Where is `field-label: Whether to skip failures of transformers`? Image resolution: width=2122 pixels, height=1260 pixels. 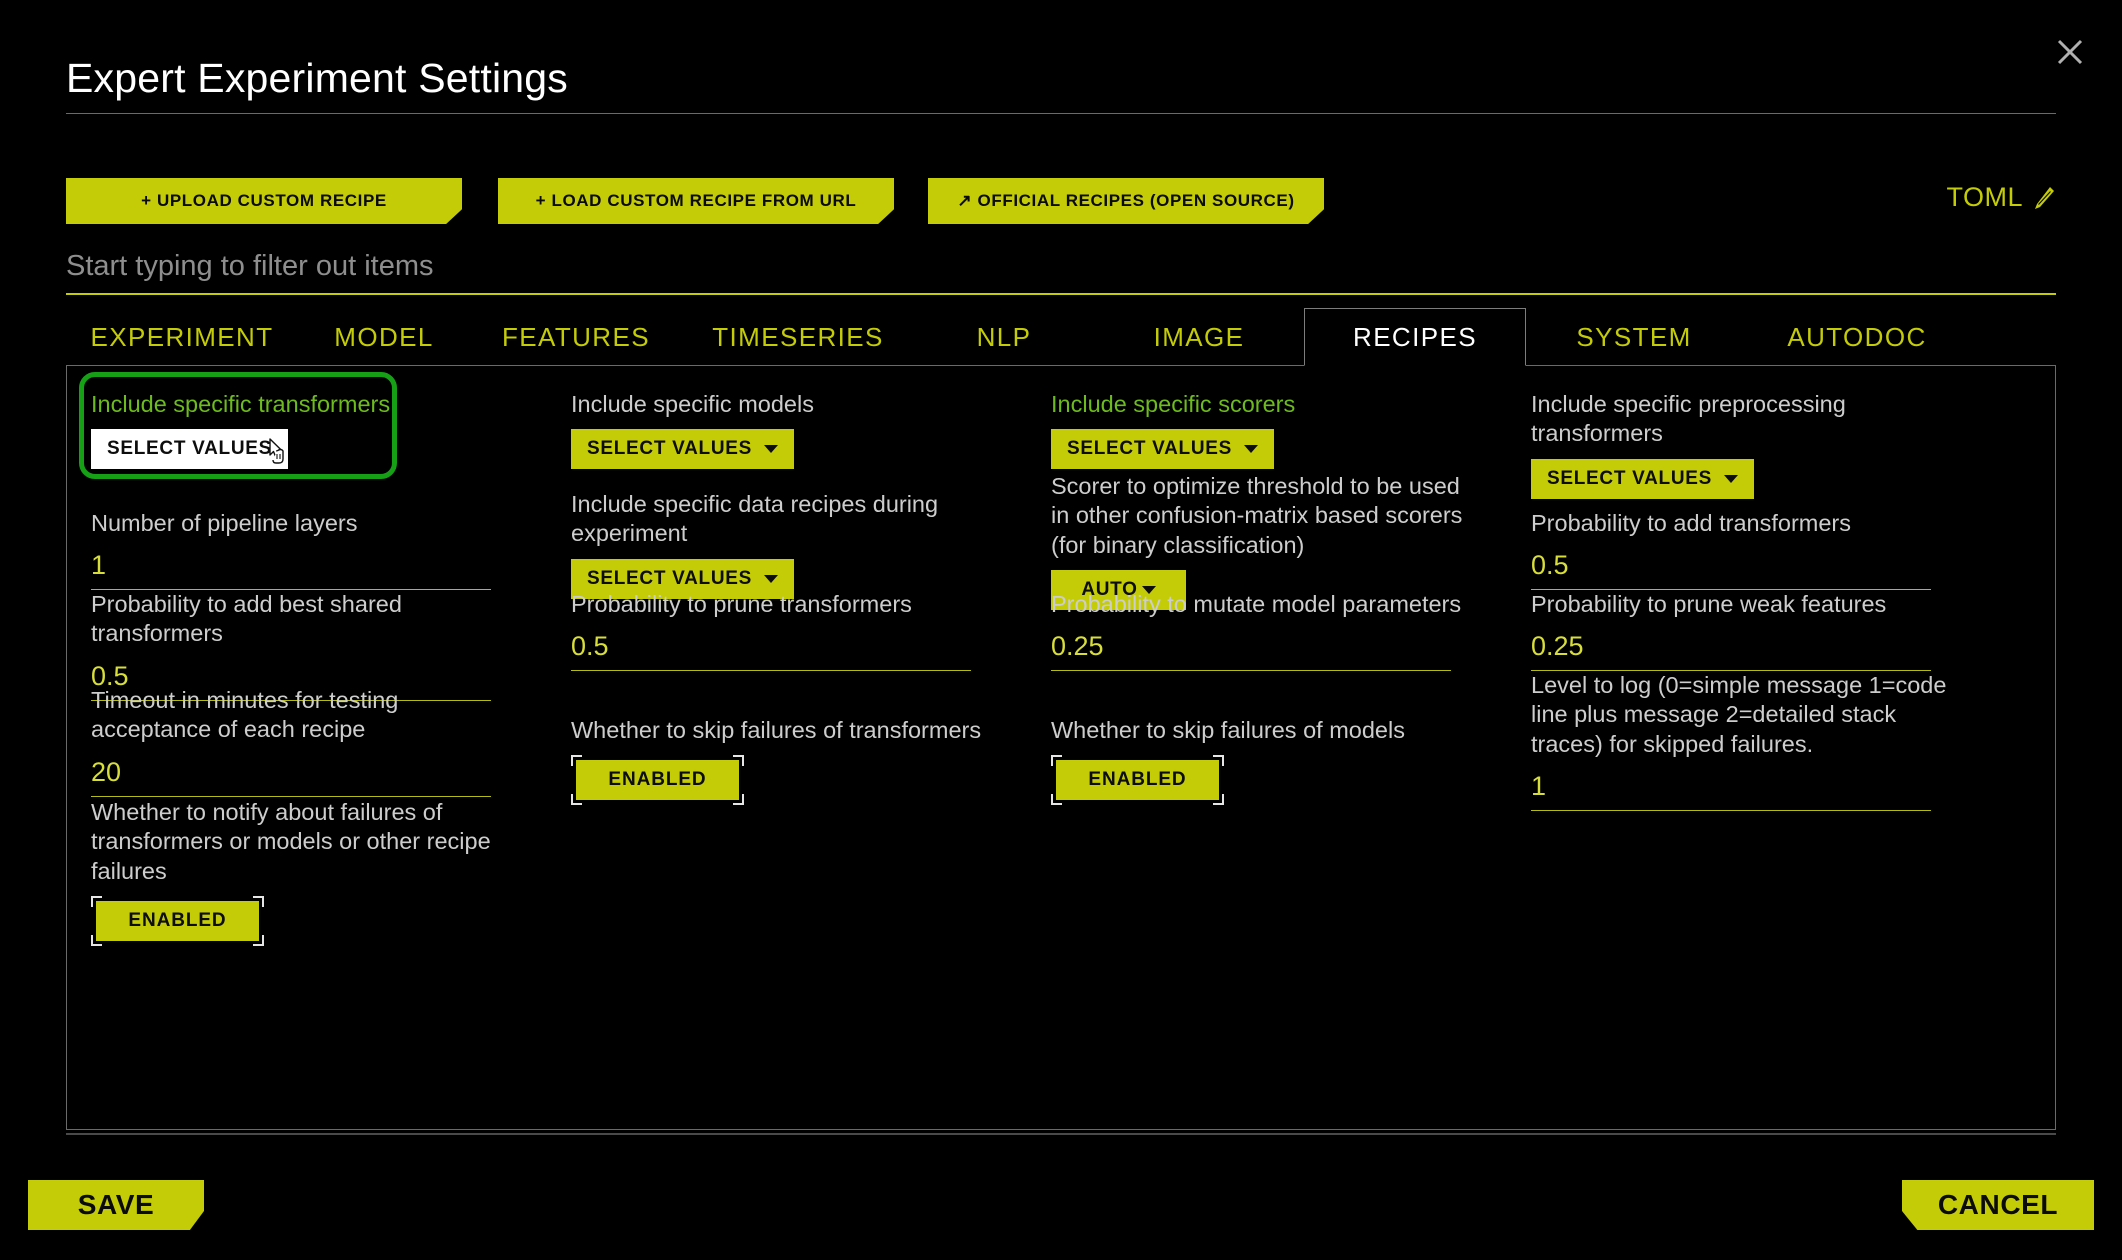
field-label: Whether to skip failures of transformers is located at coordinates (776, 730).